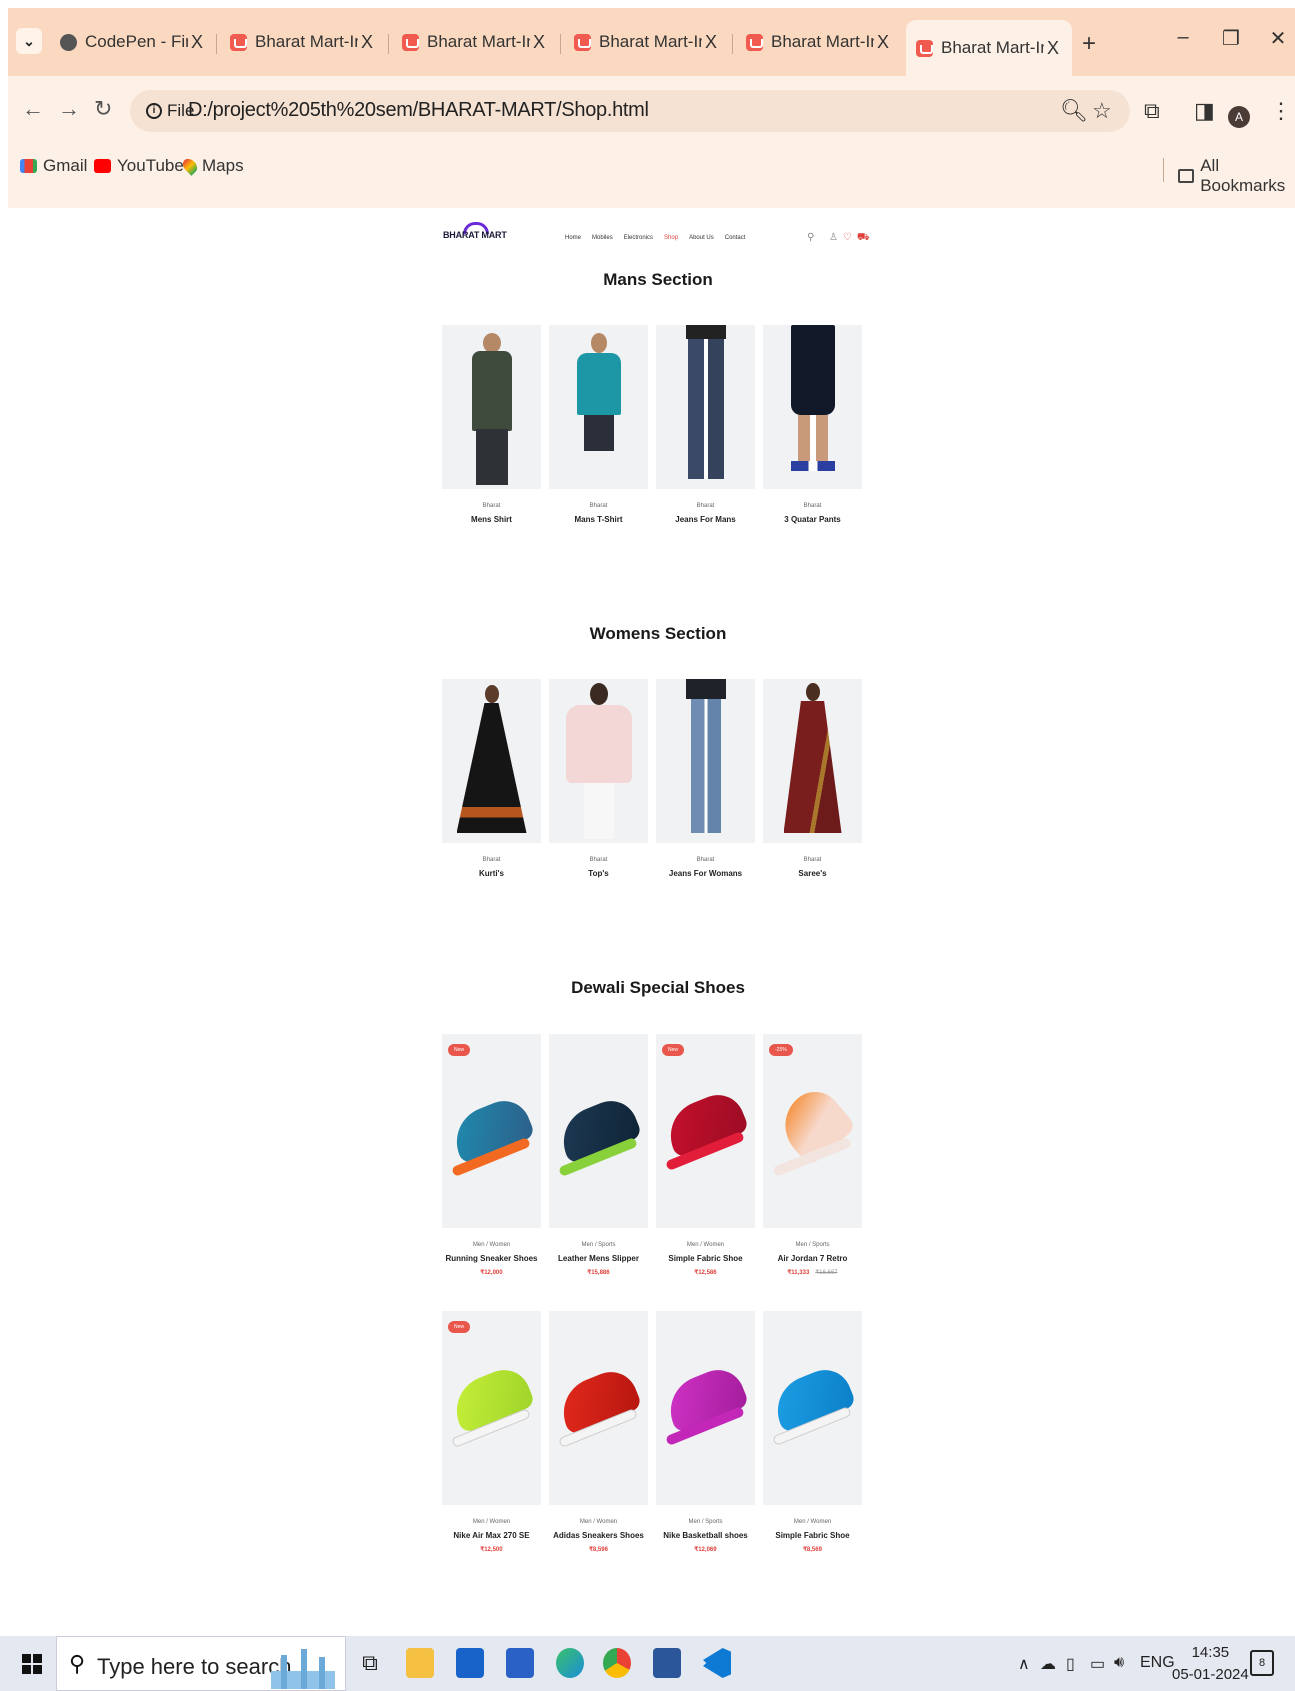 The height and width of the screenshot is (1691, 1295). What do you see at coordinates (1074, 111) in the screenshot?
I see `zoom-icon: 🔍︎` at bounding box center [1074, 111].